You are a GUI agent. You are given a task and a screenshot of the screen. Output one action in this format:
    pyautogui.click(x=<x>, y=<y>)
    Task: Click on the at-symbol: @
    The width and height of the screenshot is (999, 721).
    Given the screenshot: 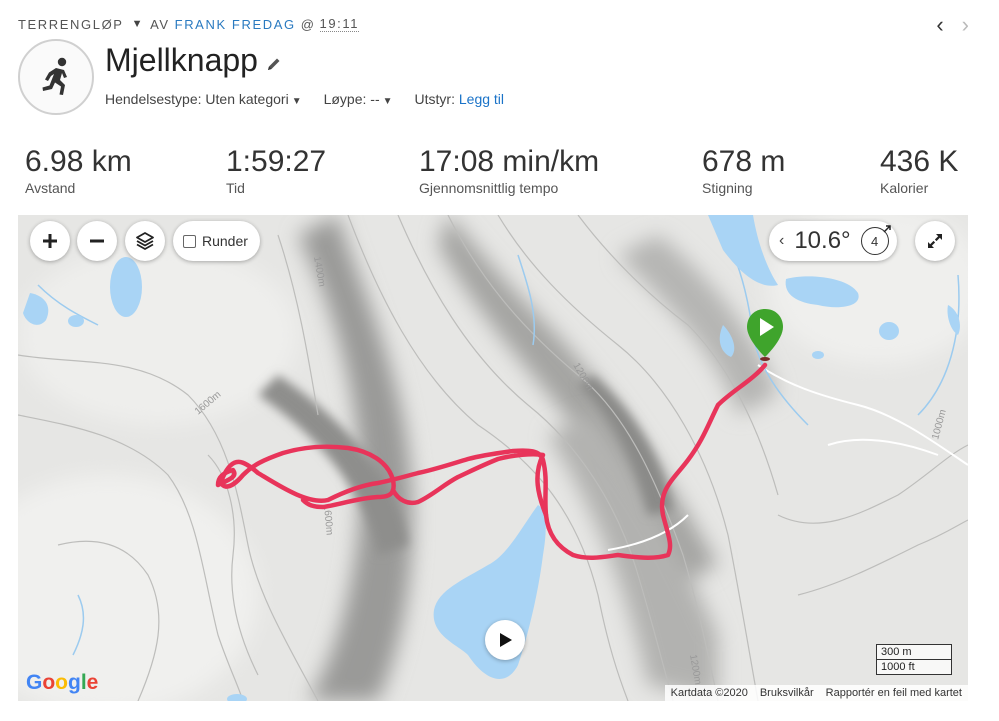 What is the action you would take?
    pyautogui.click(x=308, y=24)
    